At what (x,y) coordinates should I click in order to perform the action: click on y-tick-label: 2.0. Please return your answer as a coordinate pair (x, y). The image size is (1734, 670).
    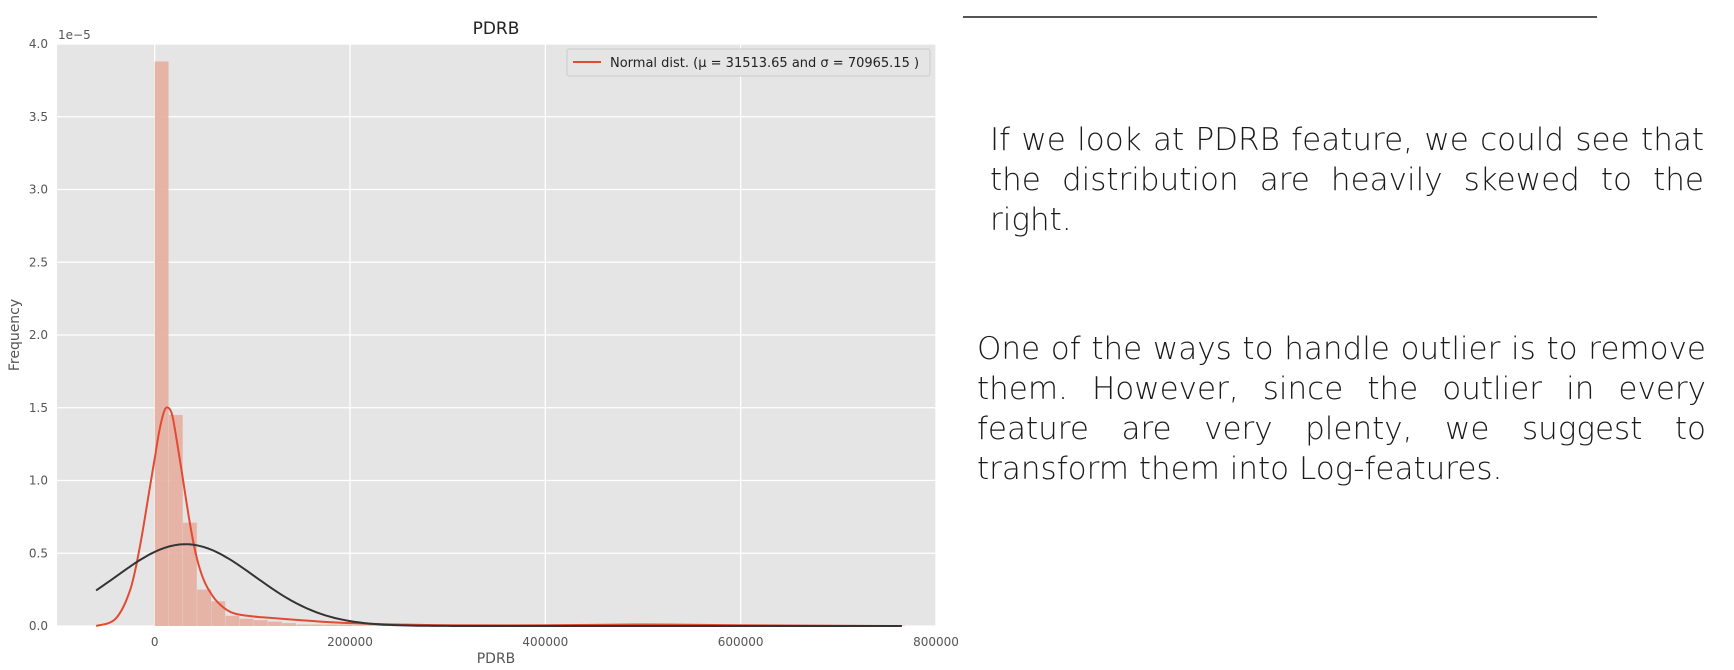
    Looking at the image, I should click on (38, 335).